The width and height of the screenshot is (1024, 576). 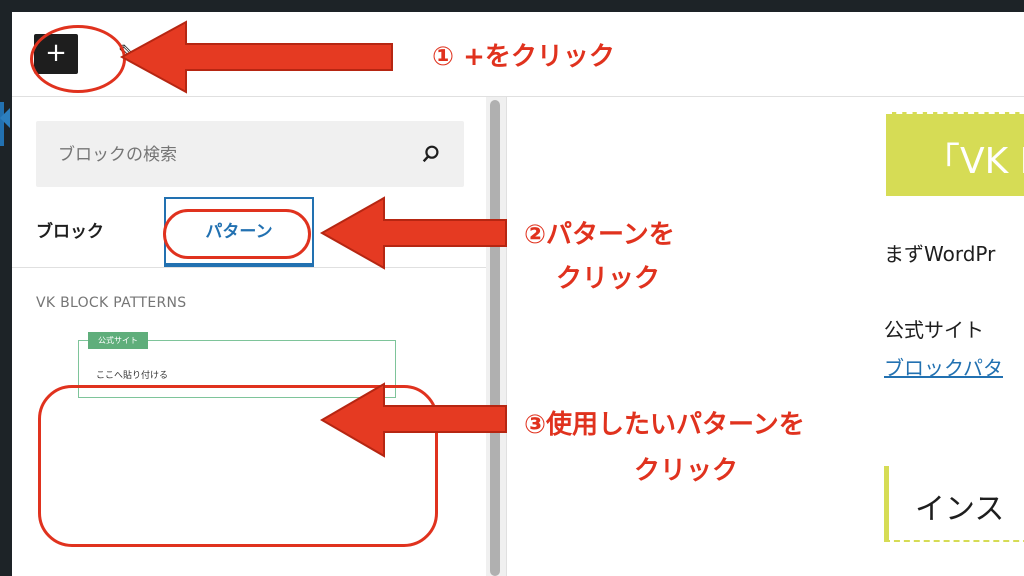 I want to click on annotation-step-3-line1: ③使用したいパターンを, so click(x=664, y=425).